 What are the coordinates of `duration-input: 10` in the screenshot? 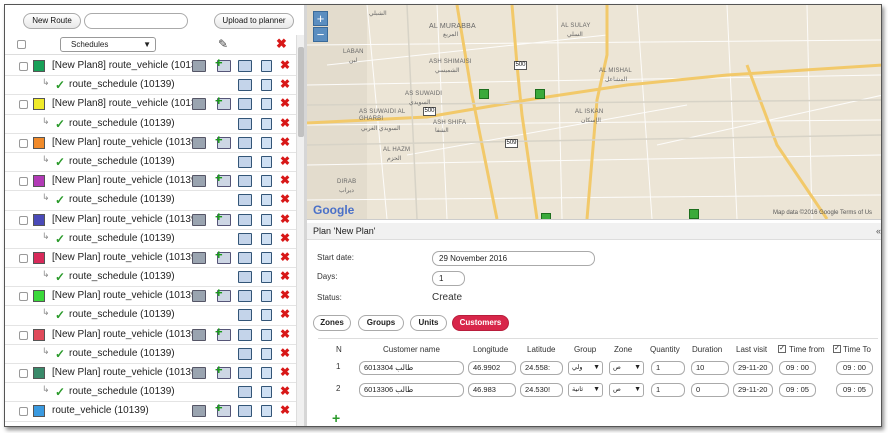 It's located at (710, 368).